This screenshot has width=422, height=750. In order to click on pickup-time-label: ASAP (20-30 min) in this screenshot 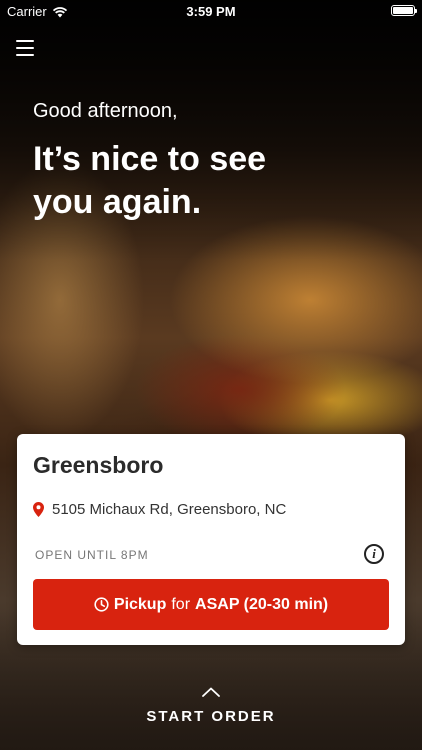, I will do `click(262, 604)`.